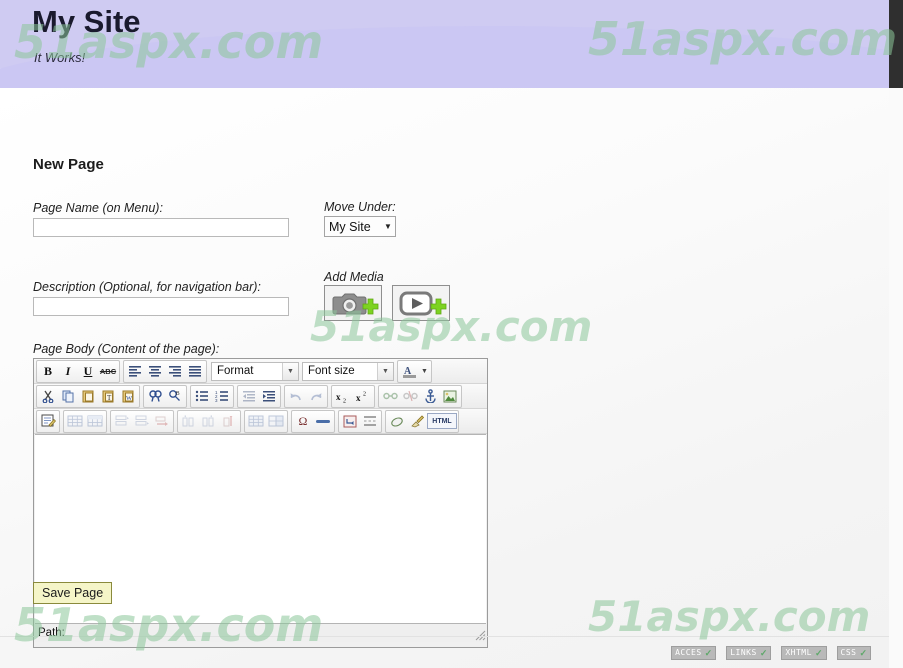 Image resolution: width=903 pixels, height=668 pixels. I want to click on align-right-icon, so click(175, 371).